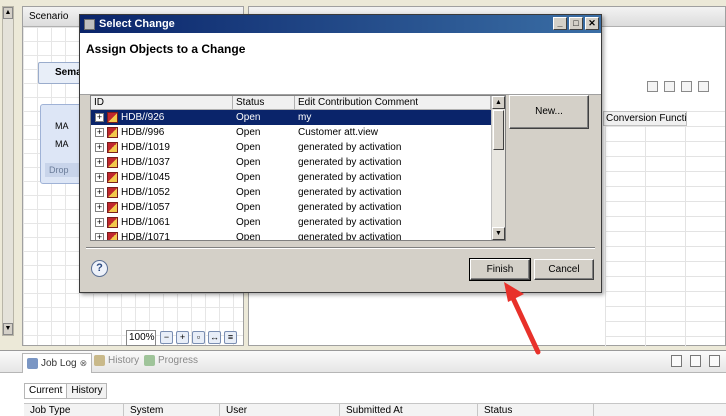  Describe the element at coordinates (230, 337) in the screenshot. I see `auto-layout-icon: ≡` at that location.